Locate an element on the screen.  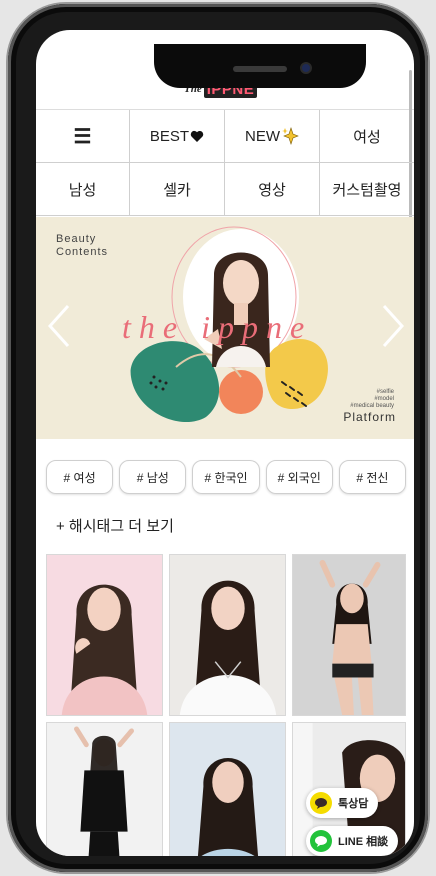
line-chat-label: LINE 相談 is located at coordinates (363, 842).